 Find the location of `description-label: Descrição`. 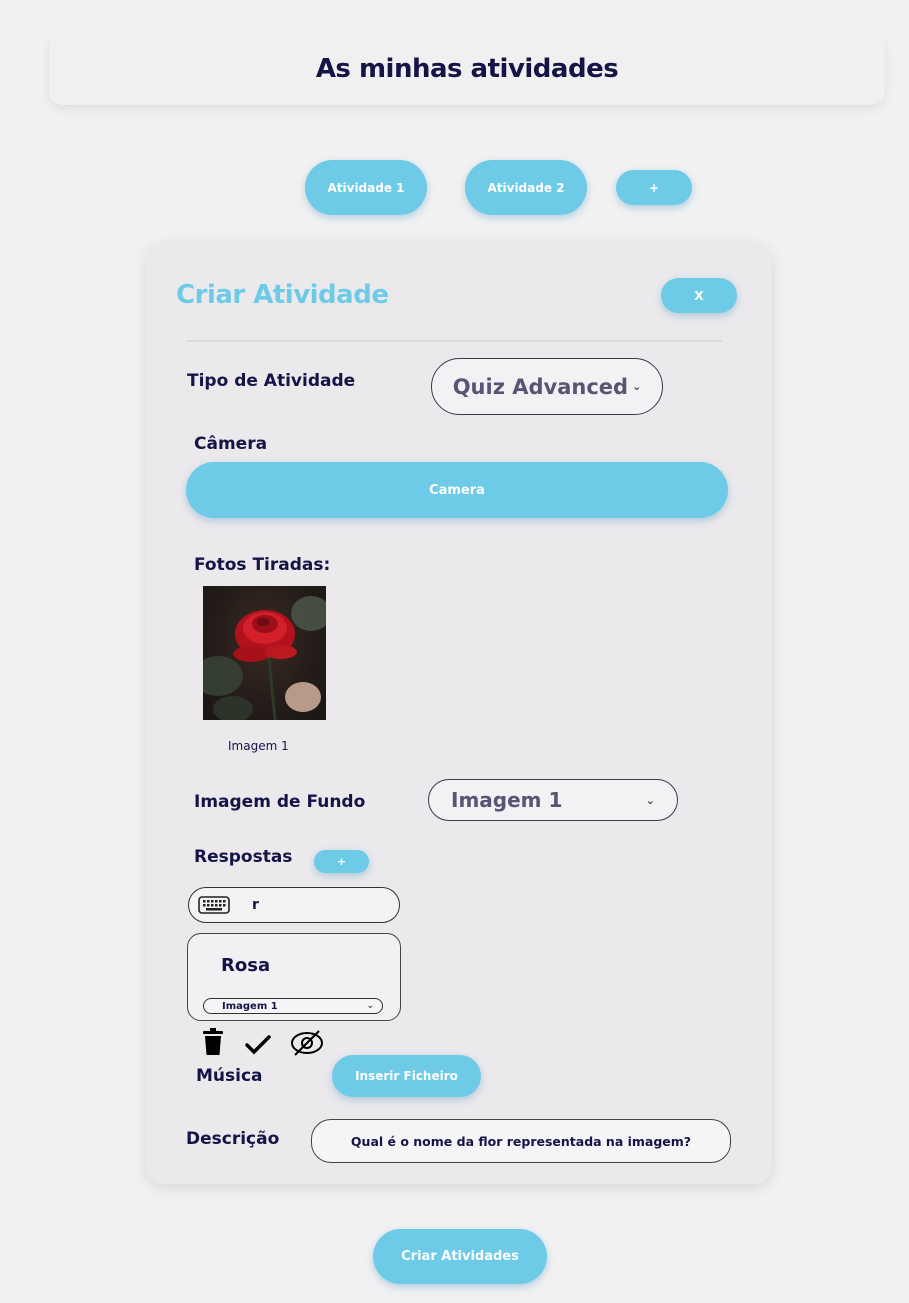

description-label: Descrição is located at coordinates (233, 1139).